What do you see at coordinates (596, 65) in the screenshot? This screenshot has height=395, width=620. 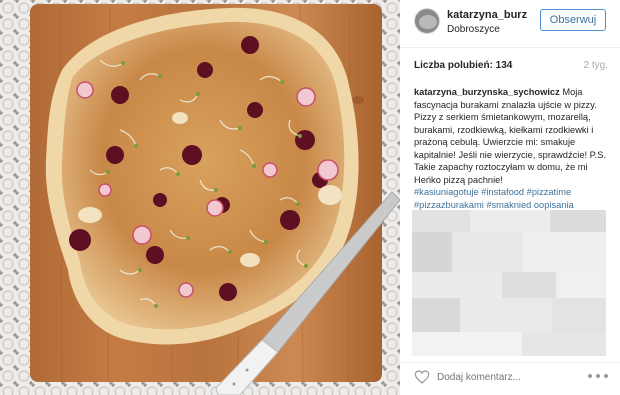 I see `post-time: 2 tyg.` at bounding box center [596, 65].